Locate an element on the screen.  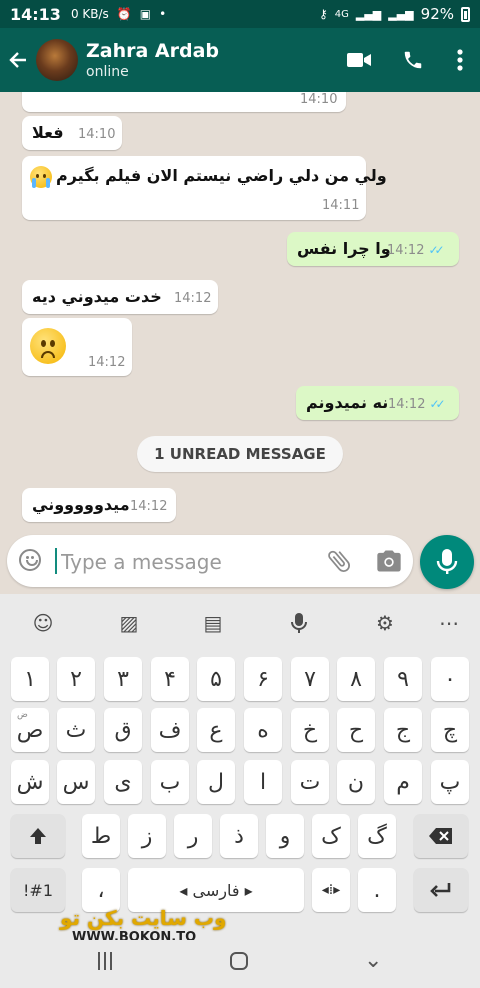
key-letter: ه is located at coordinates (263, 730).